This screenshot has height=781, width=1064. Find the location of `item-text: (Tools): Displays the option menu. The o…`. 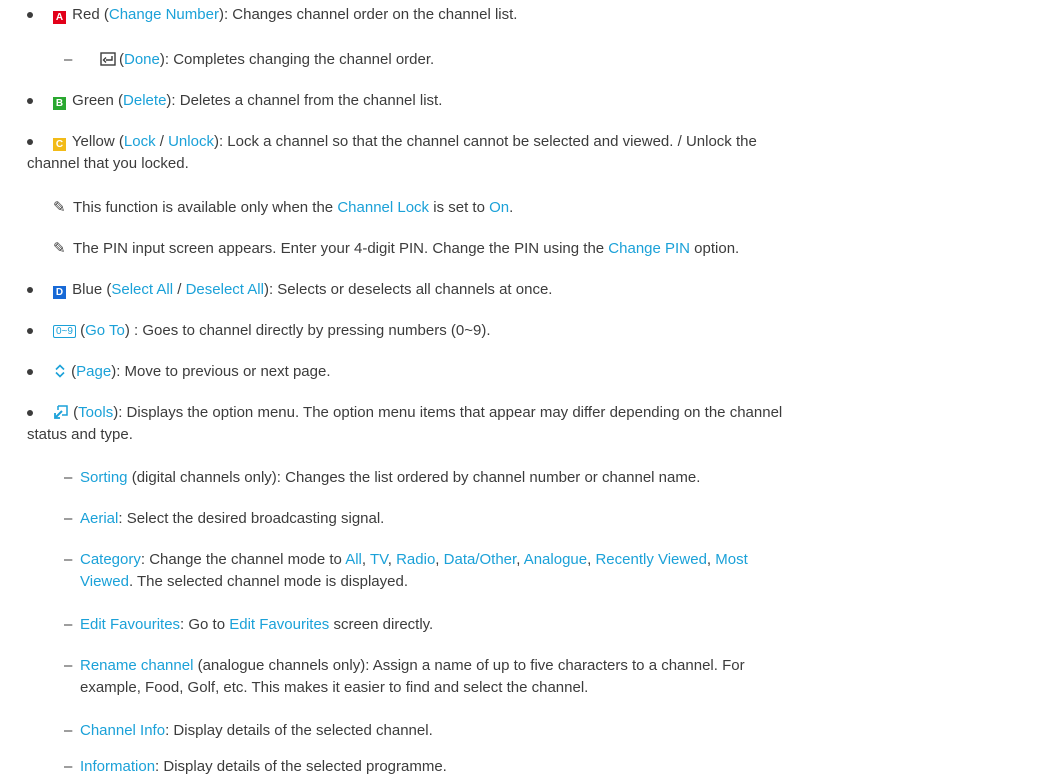

item-text: (Tools): Displays the option menu. The o… is located at coordinates (544, 412).